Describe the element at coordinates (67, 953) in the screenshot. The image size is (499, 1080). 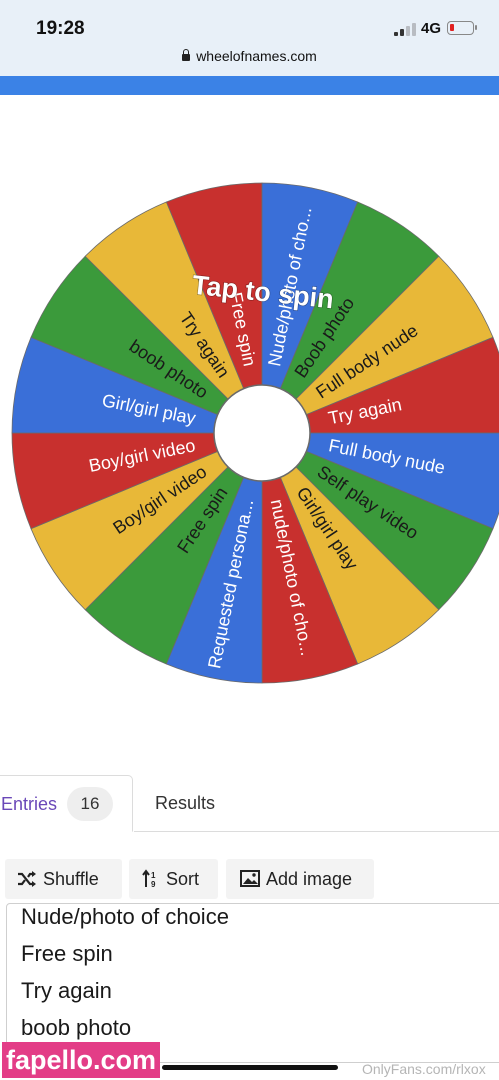
I see `entry-line: Free spin` at that location.